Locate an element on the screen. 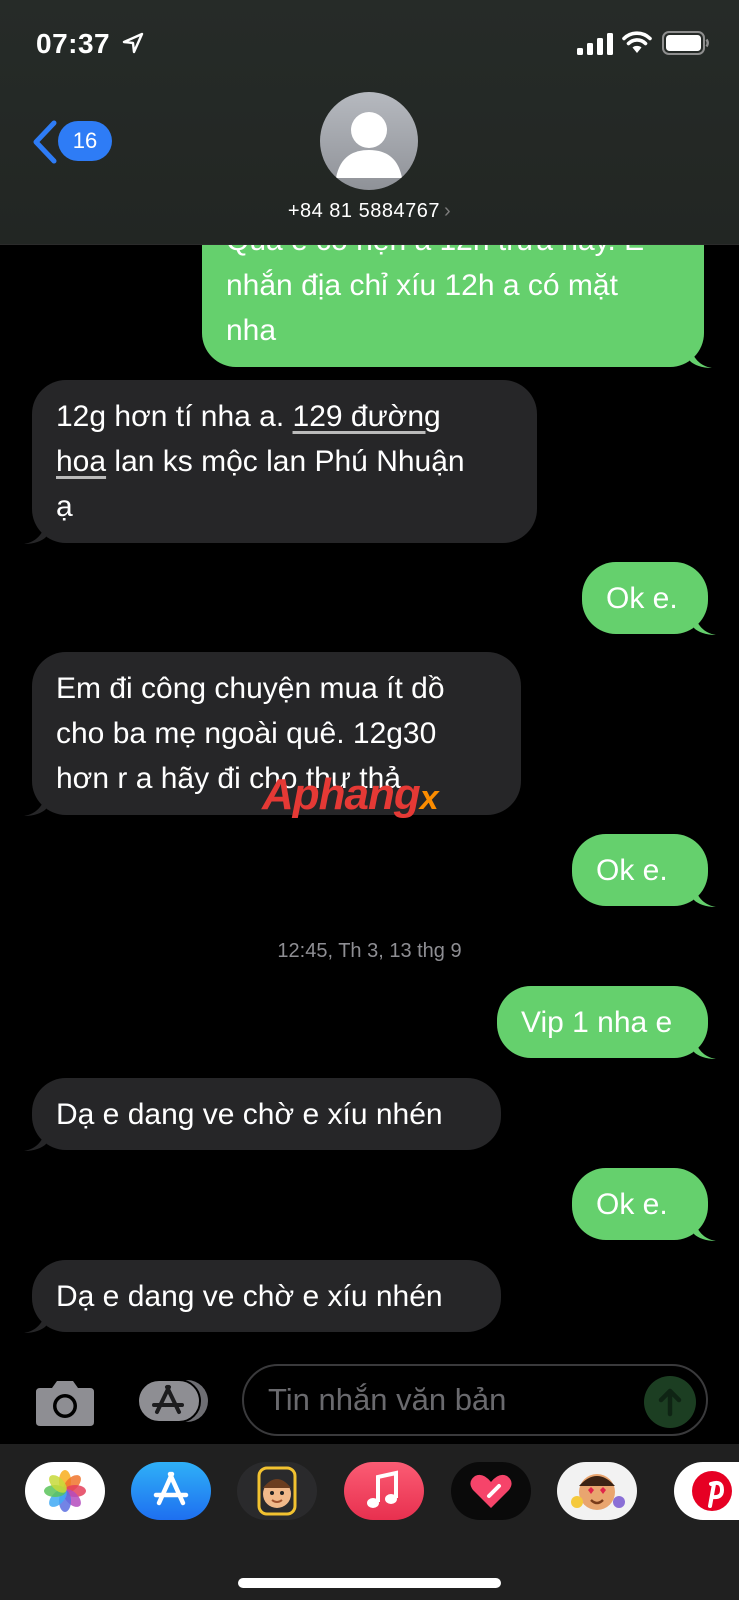 The width and height of the screenshot is (739, 1600). app-store-app-icon is located at coordinates (171, 1491).